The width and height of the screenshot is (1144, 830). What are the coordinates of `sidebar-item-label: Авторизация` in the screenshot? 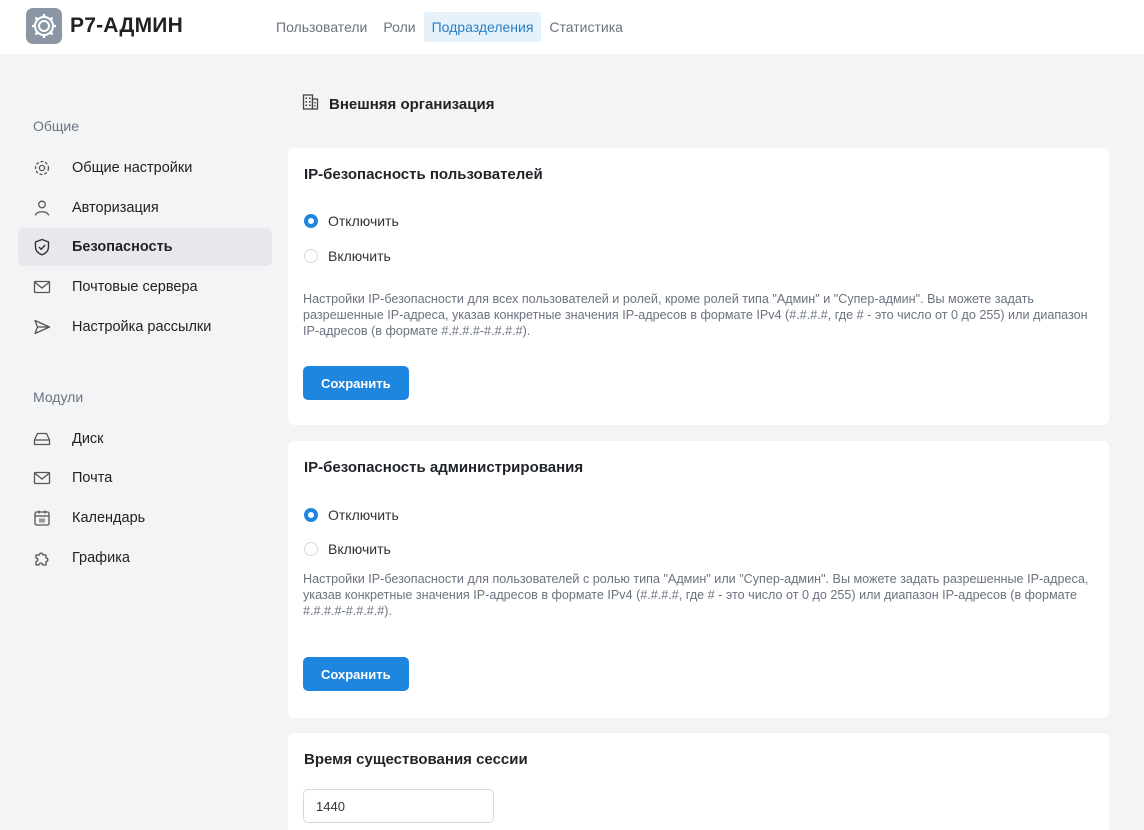 It's located at (115, 208).